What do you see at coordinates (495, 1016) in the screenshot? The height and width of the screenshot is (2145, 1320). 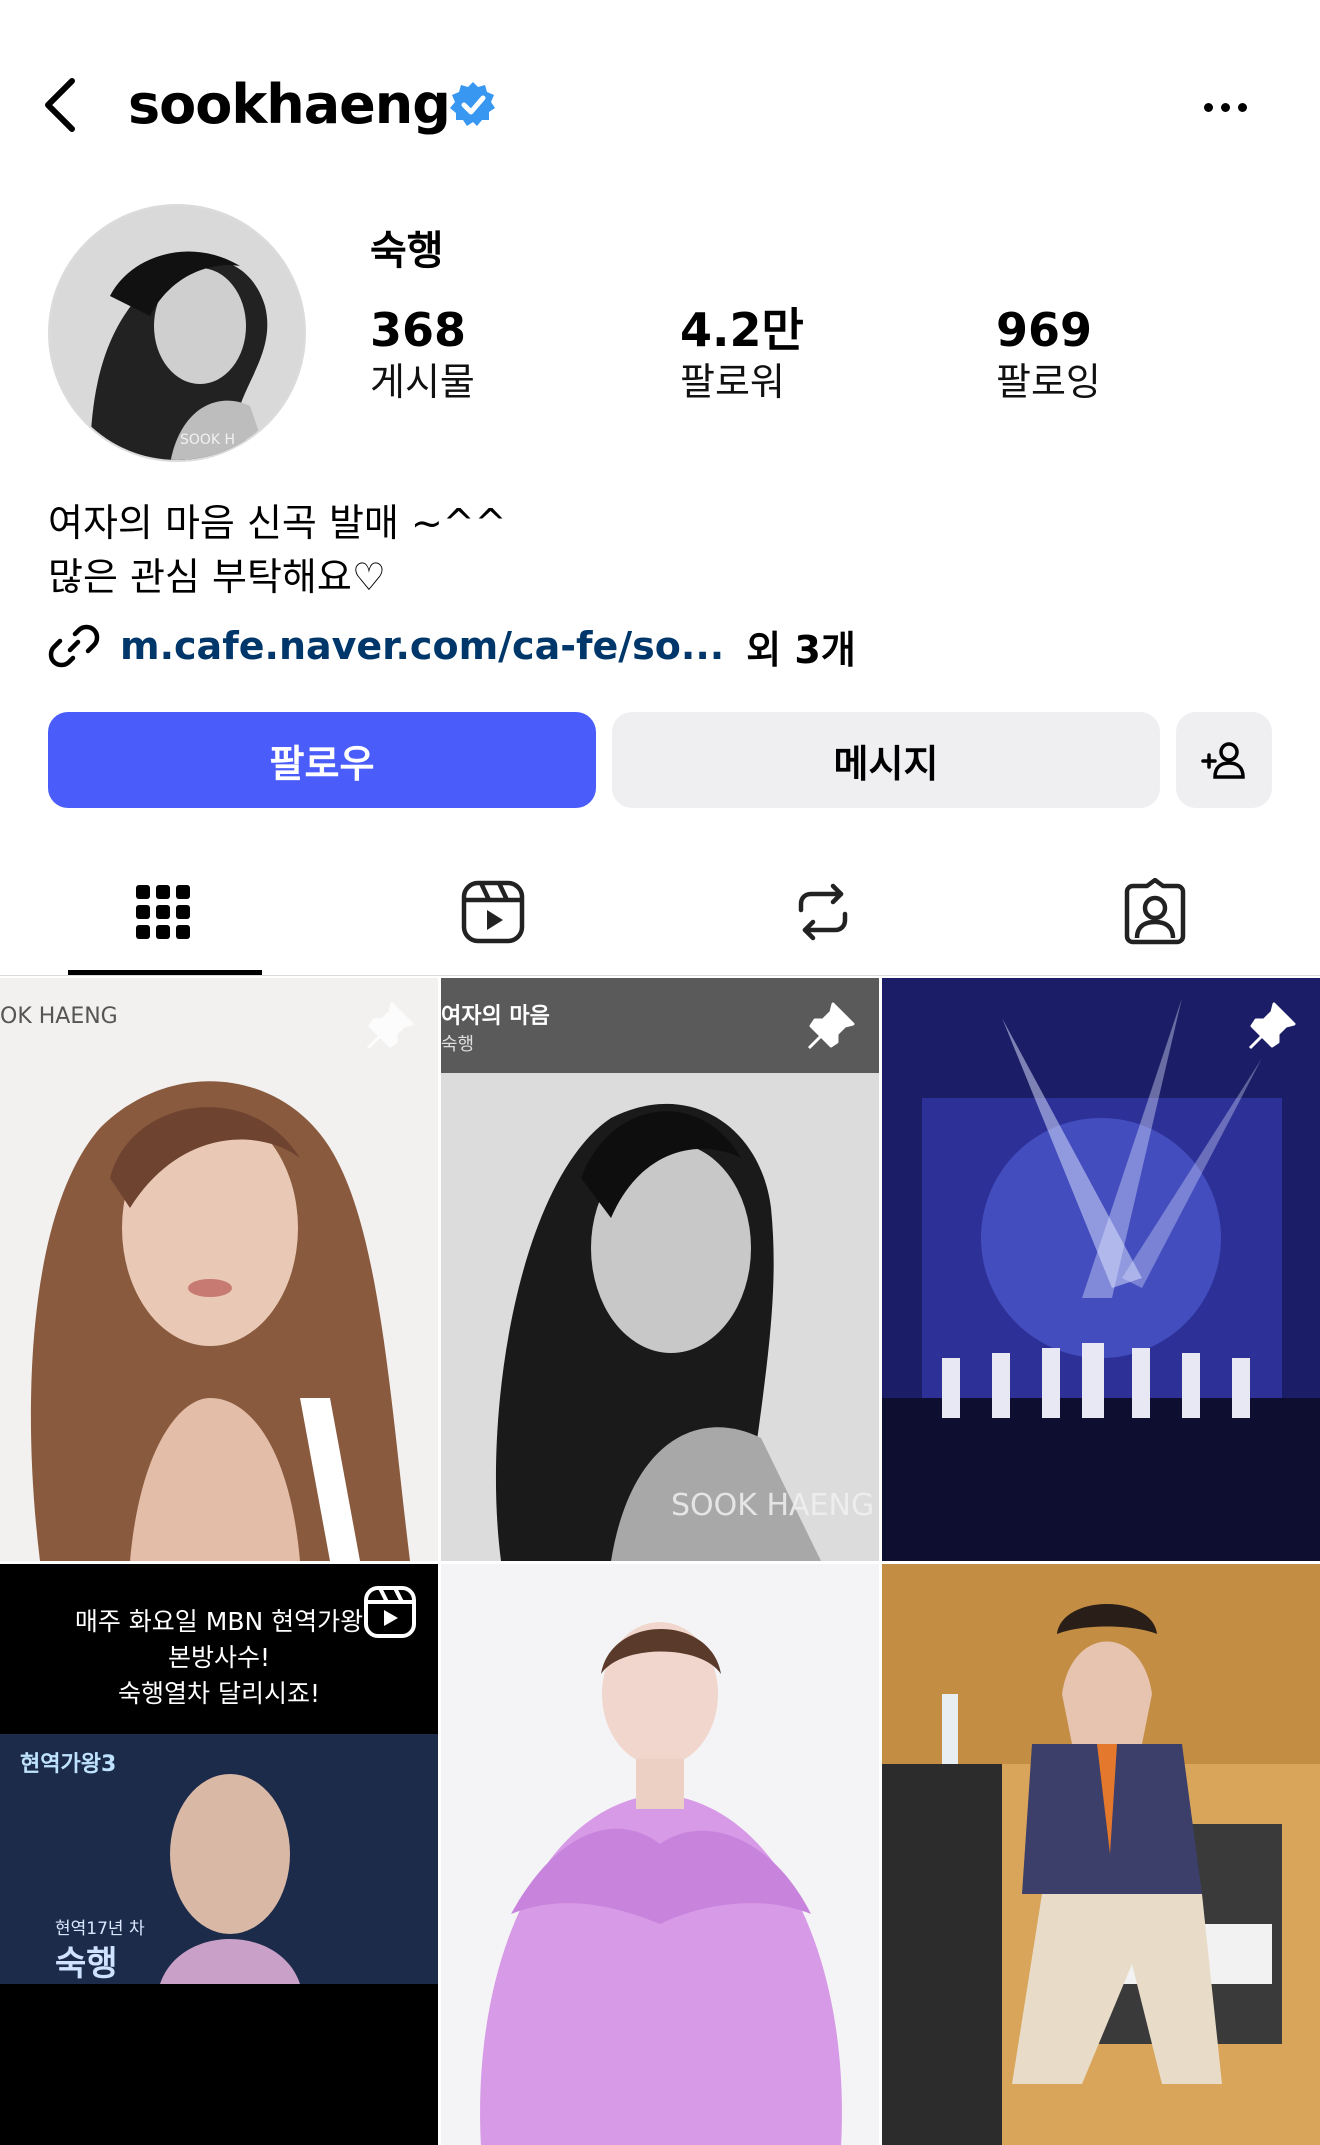 I see `post-overlay-title: 여자의 마음` at bounding box center [495, 1016].